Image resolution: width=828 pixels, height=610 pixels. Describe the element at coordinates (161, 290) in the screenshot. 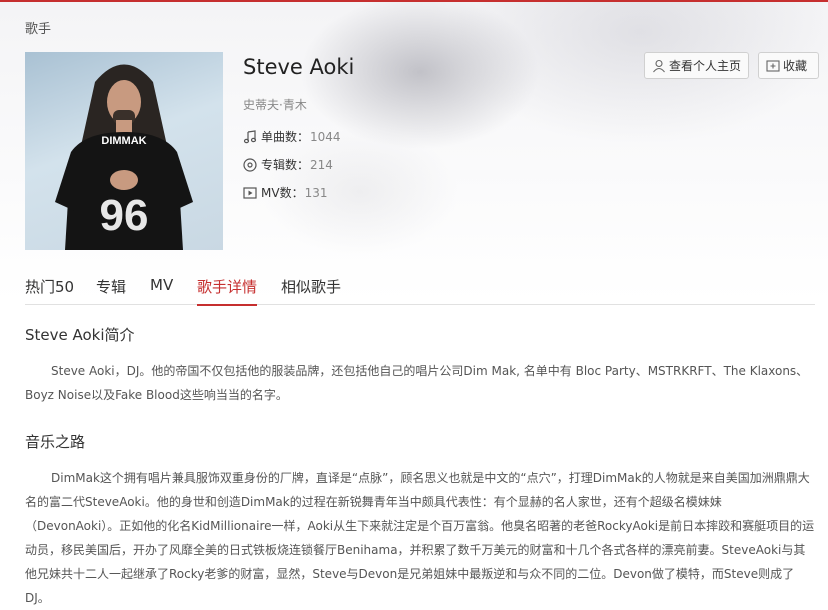

I see `tab-mv: MV` at that location.